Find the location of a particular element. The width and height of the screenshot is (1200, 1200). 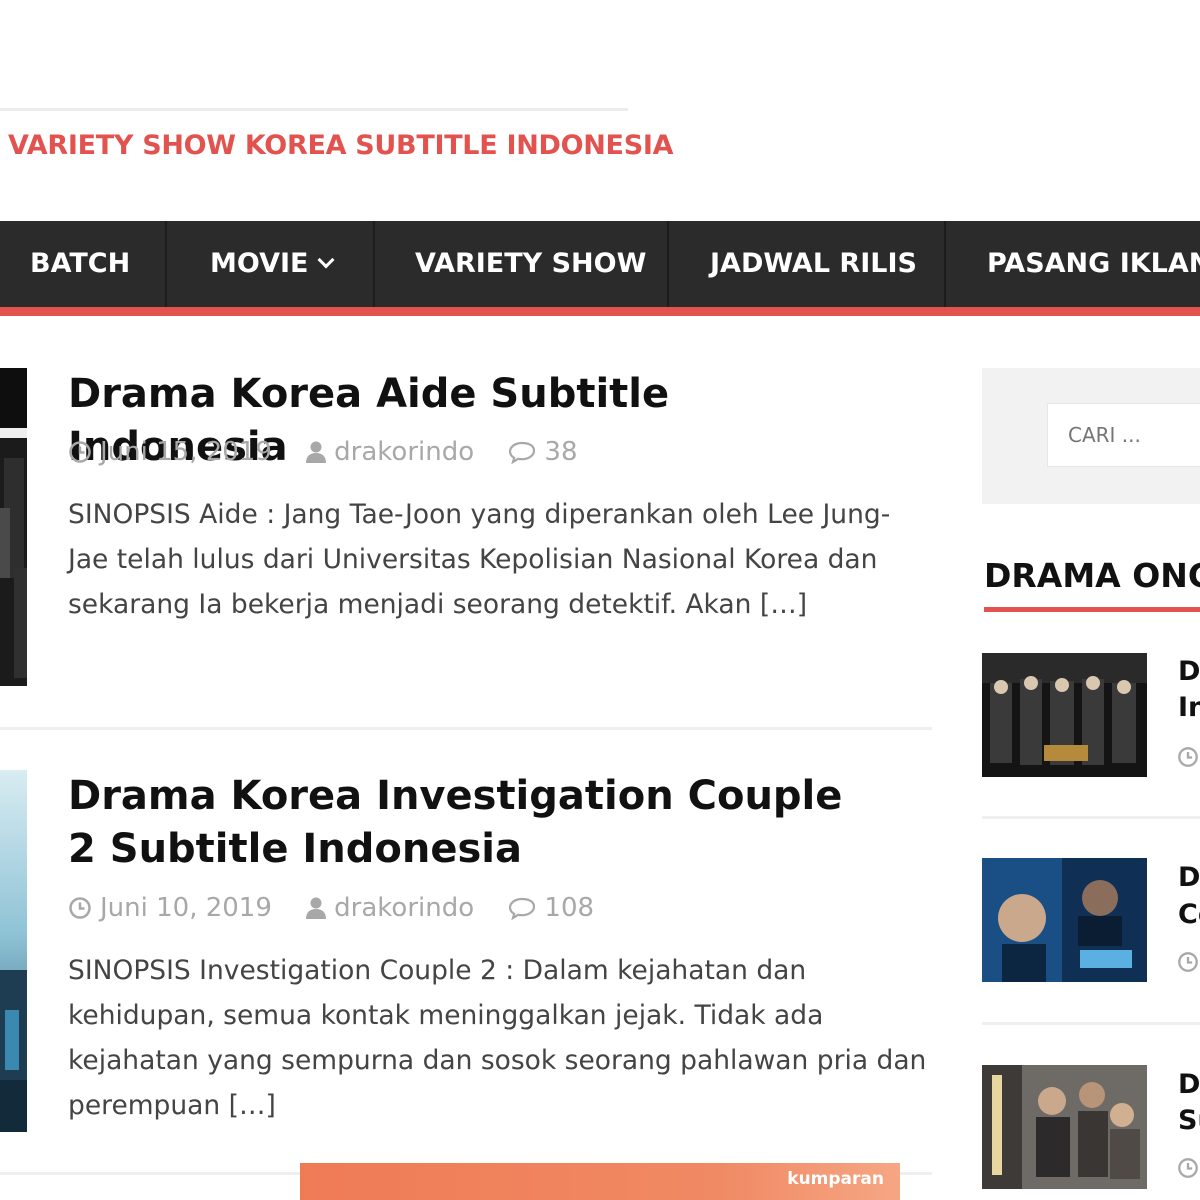

post-comments-count: 38 is located at coordinates (561, 452).